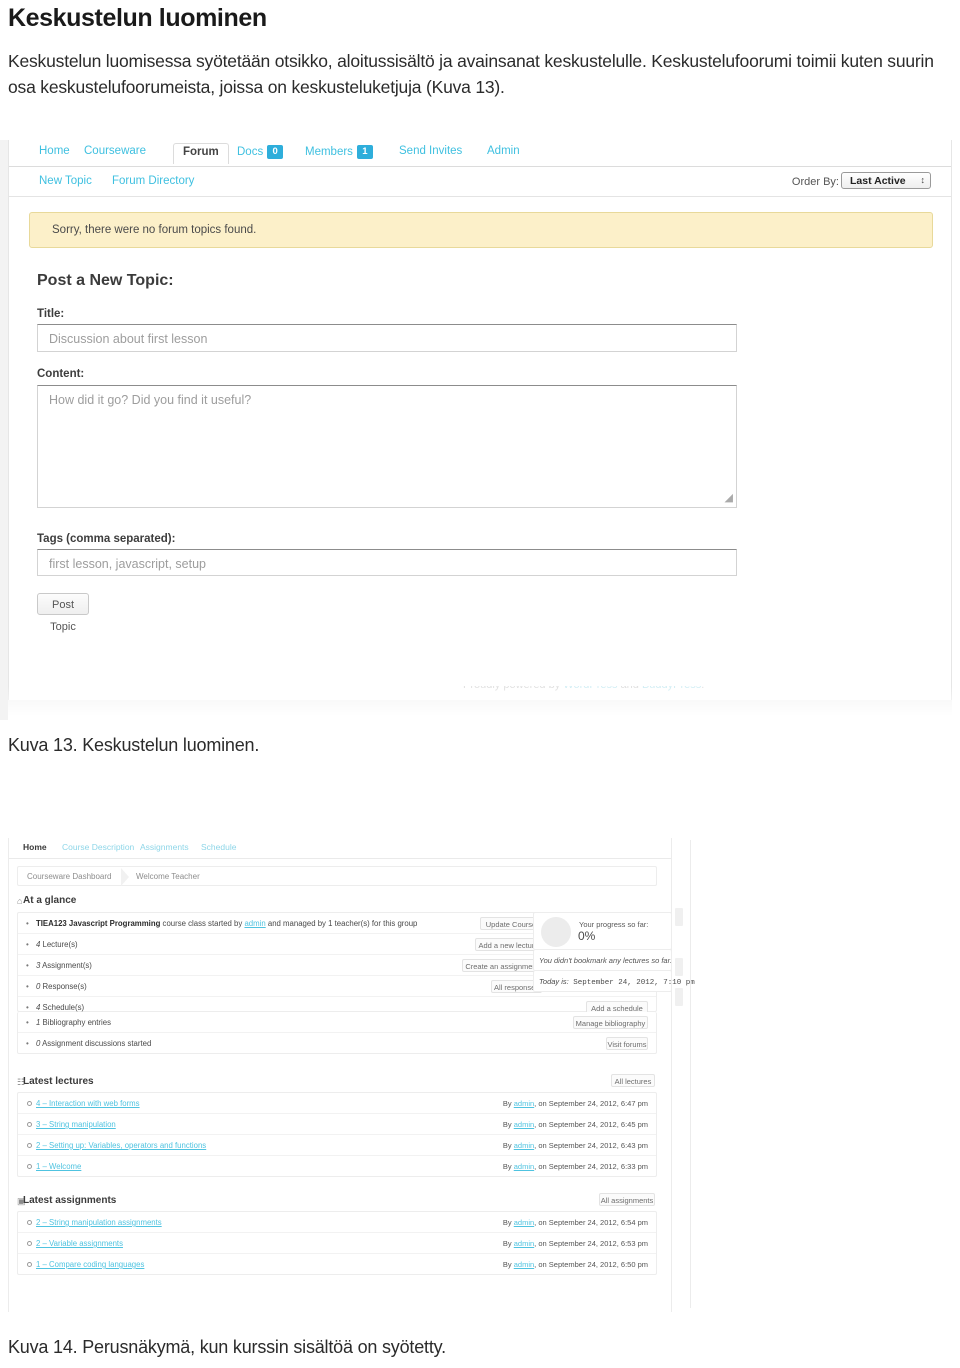  What do you see at coordinates (627, 1043) in the screenshot?
I see `visit-forums-button: Visit forums` at bounding box center [627, 1043].